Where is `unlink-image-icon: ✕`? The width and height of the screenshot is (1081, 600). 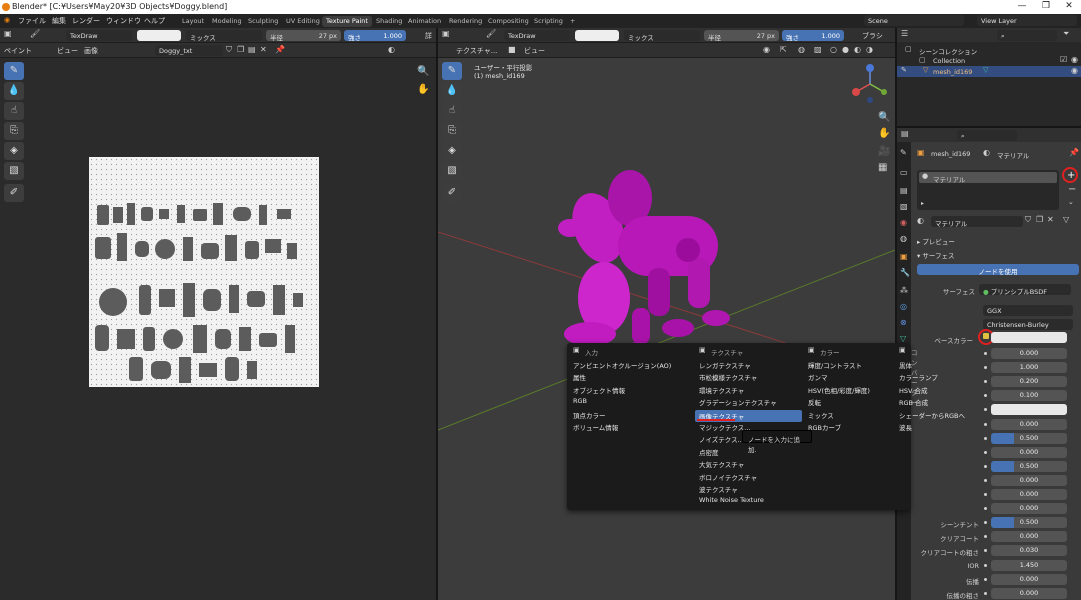 unlink-image-icon: ✕ is located at coordinates (263, 49).